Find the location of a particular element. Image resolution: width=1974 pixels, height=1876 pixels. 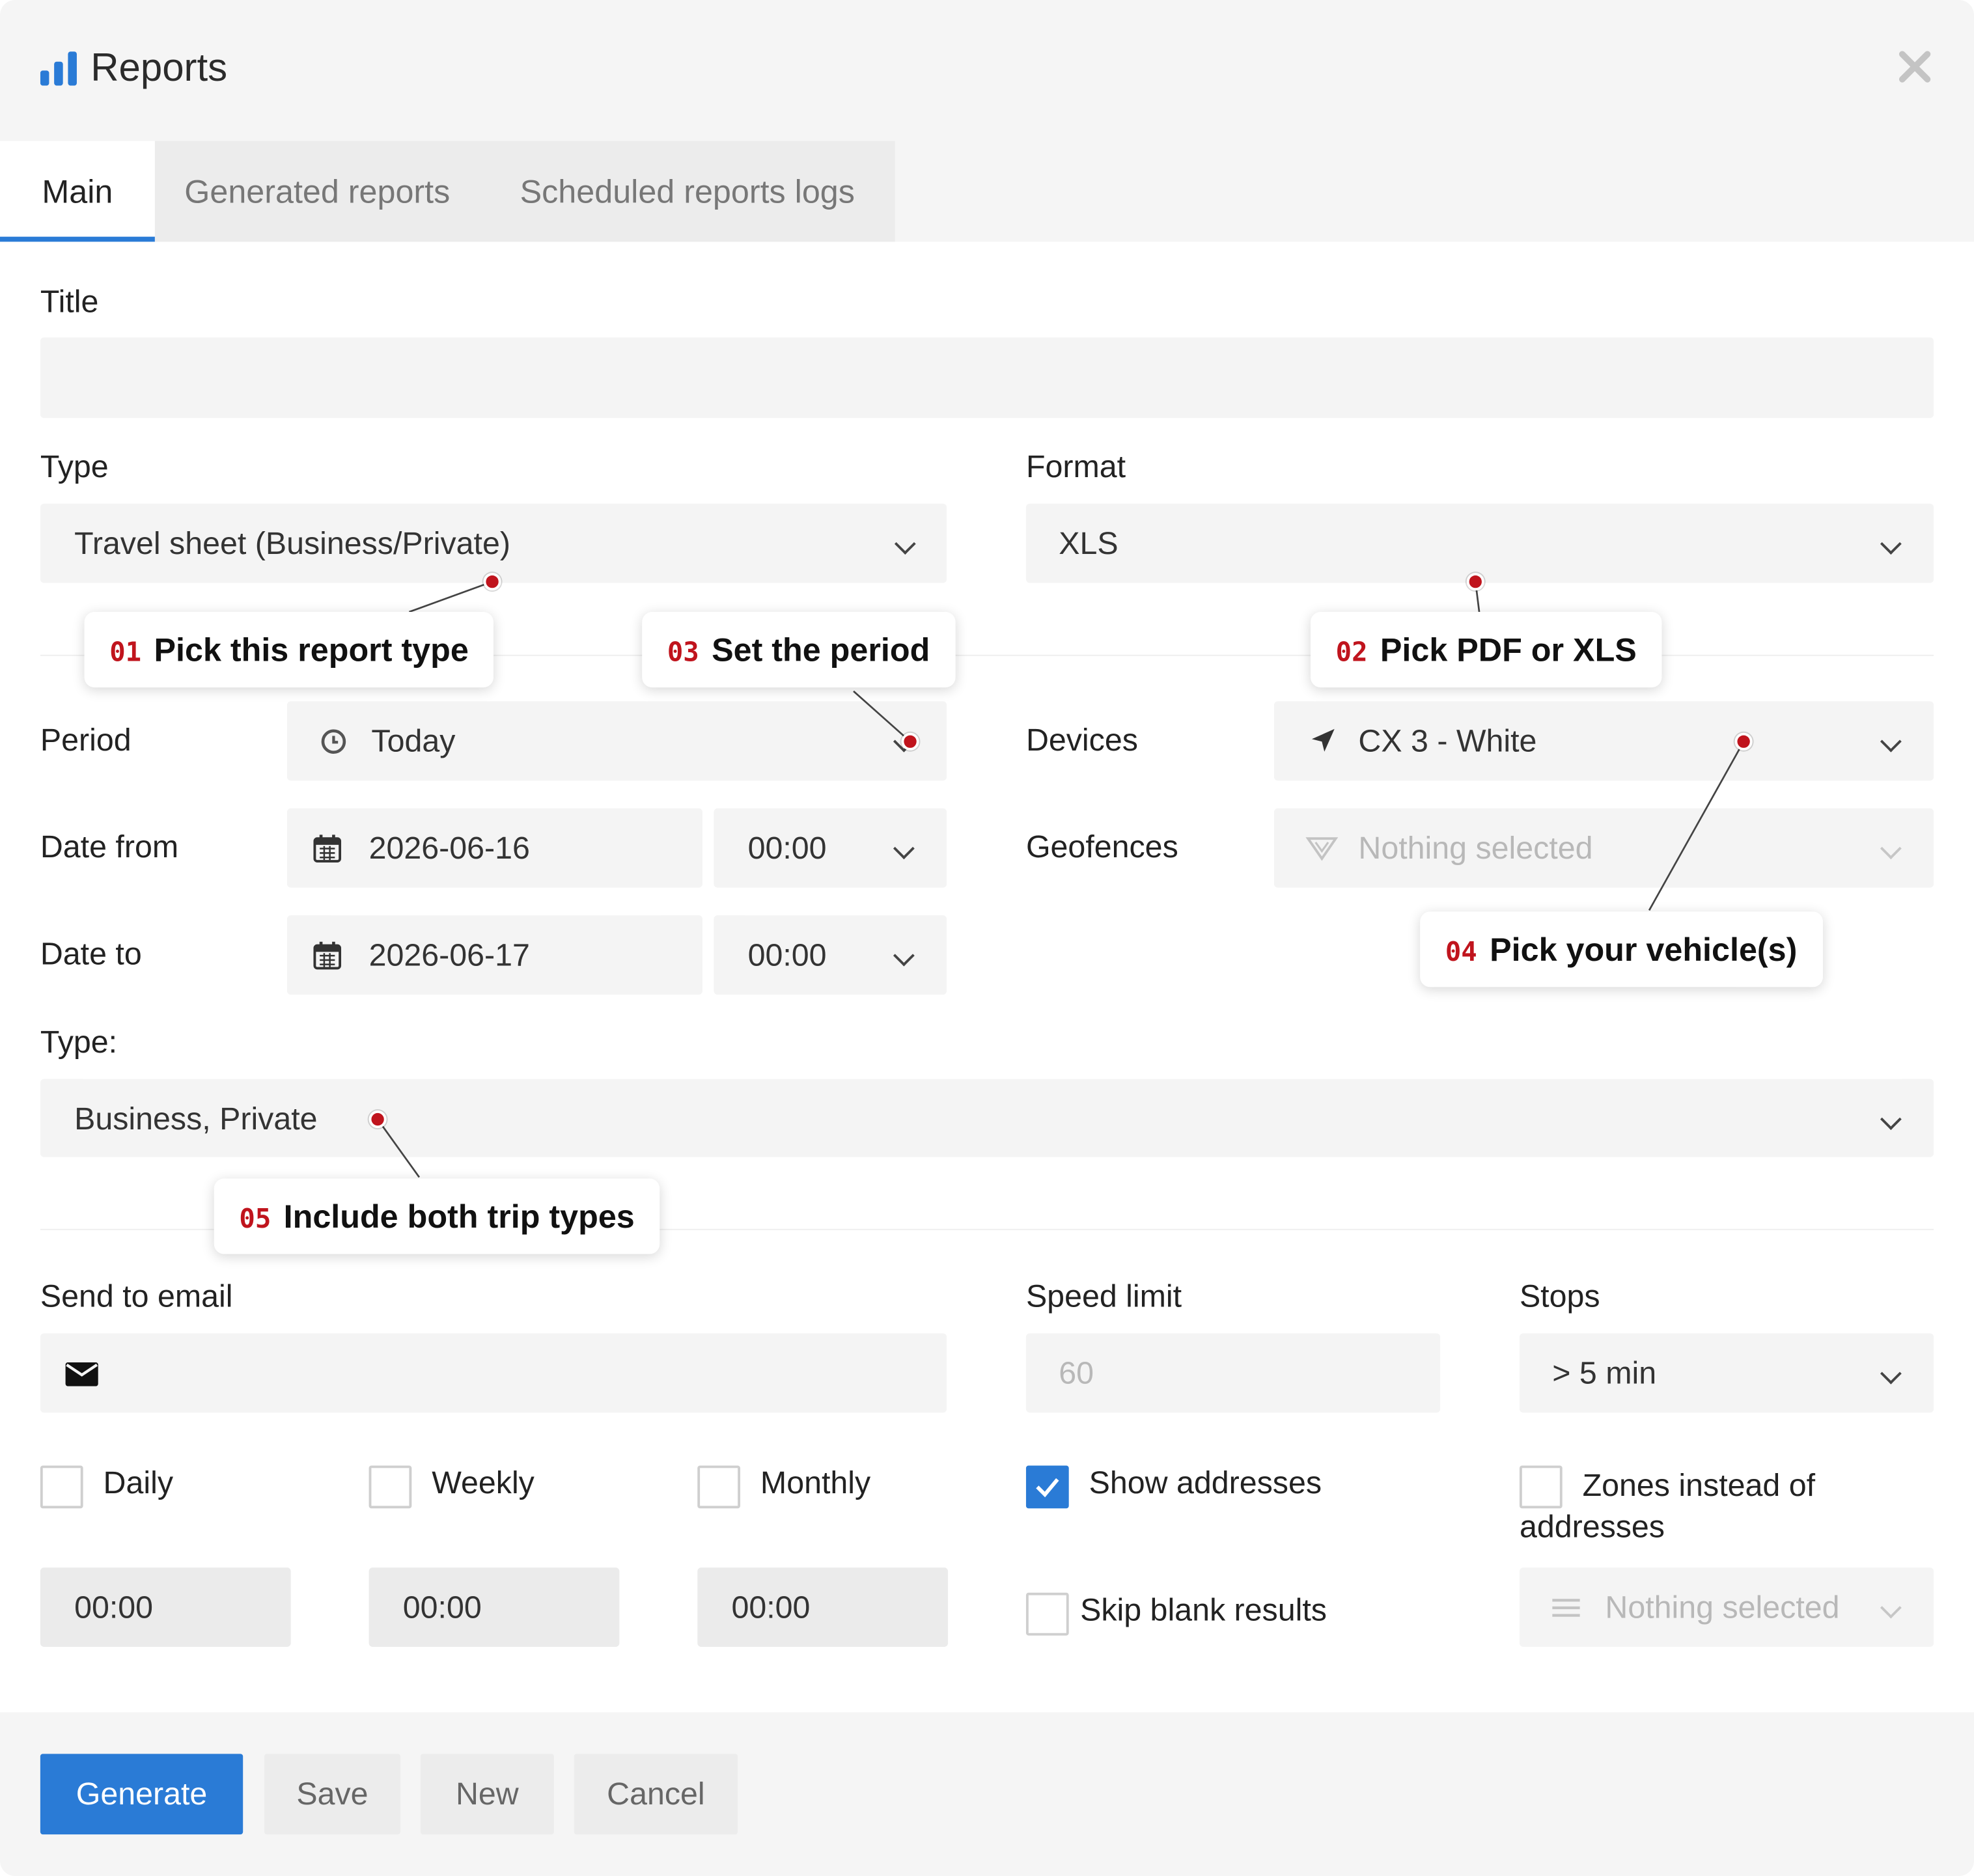

callout-number: 05 is located at coordinates (255, 1219).